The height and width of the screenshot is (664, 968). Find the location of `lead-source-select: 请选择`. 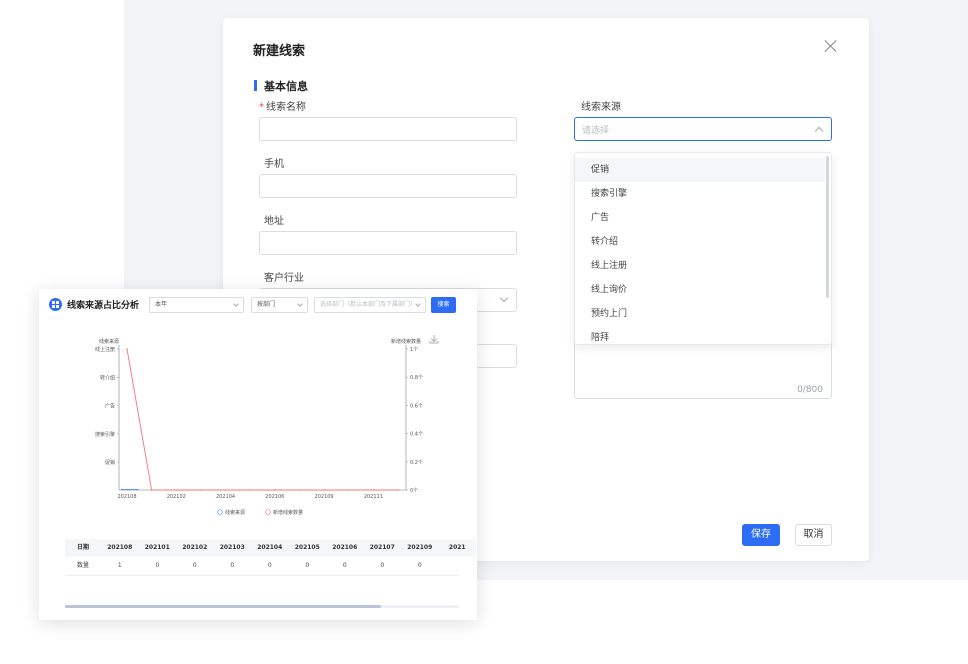

lead-source-select: 请选择 is located at coordinates (703, 129).